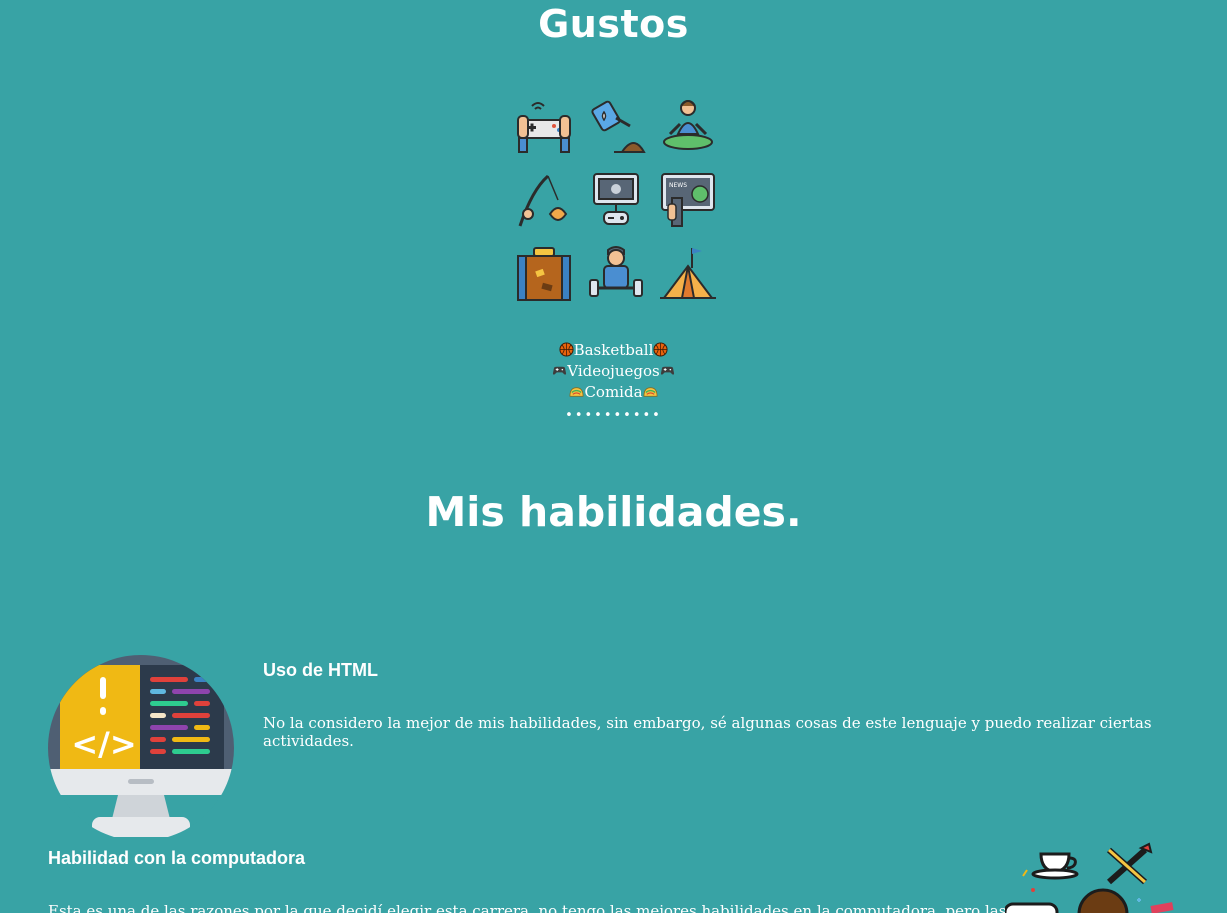 The height and width of the screenshot is (913, 1227). Describe the element at coordinates (544, 274) in the screenshot. I see `suitcase-icon` at that location.